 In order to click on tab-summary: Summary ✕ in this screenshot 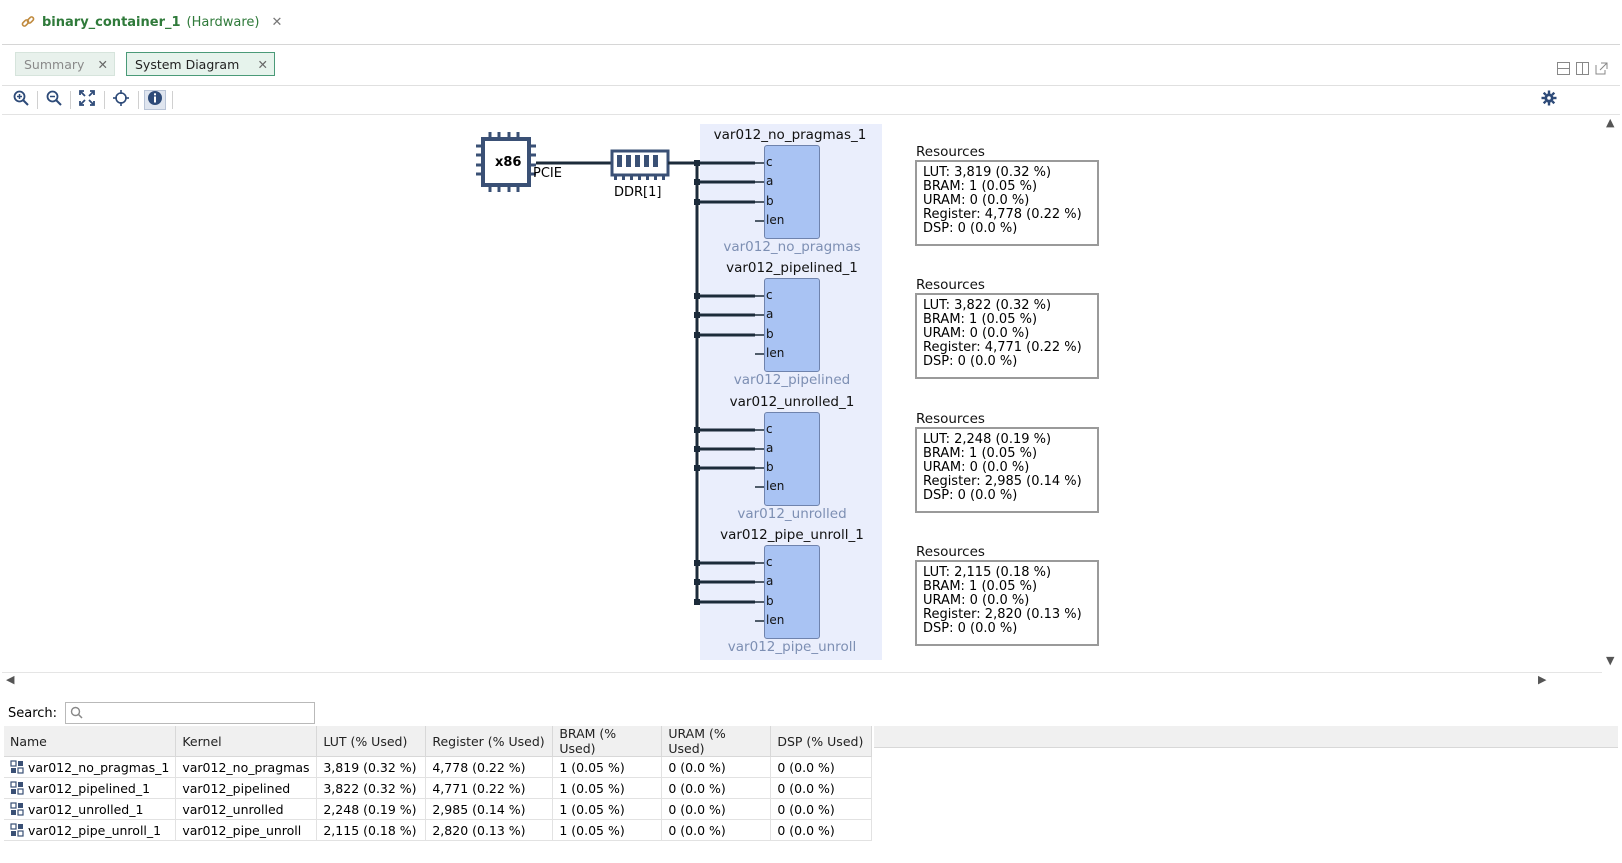, I will do `click(65, 64)`.